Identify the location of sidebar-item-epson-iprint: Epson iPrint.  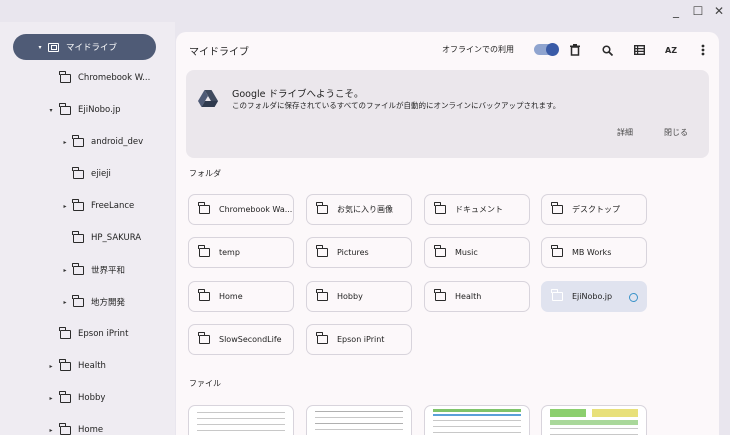
(94, 334).